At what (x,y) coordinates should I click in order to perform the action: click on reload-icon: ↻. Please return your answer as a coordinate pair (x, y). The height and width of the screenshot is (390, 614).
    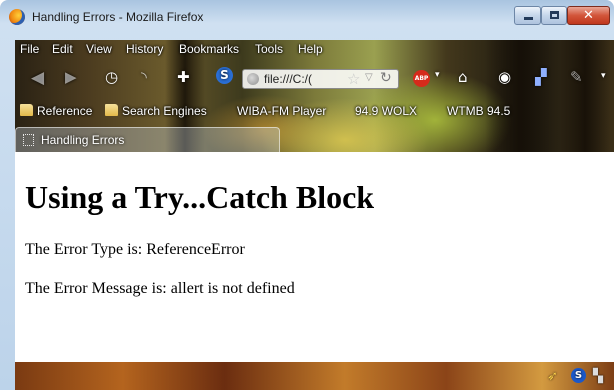
    Looking at the image, I should click on (386, 78).